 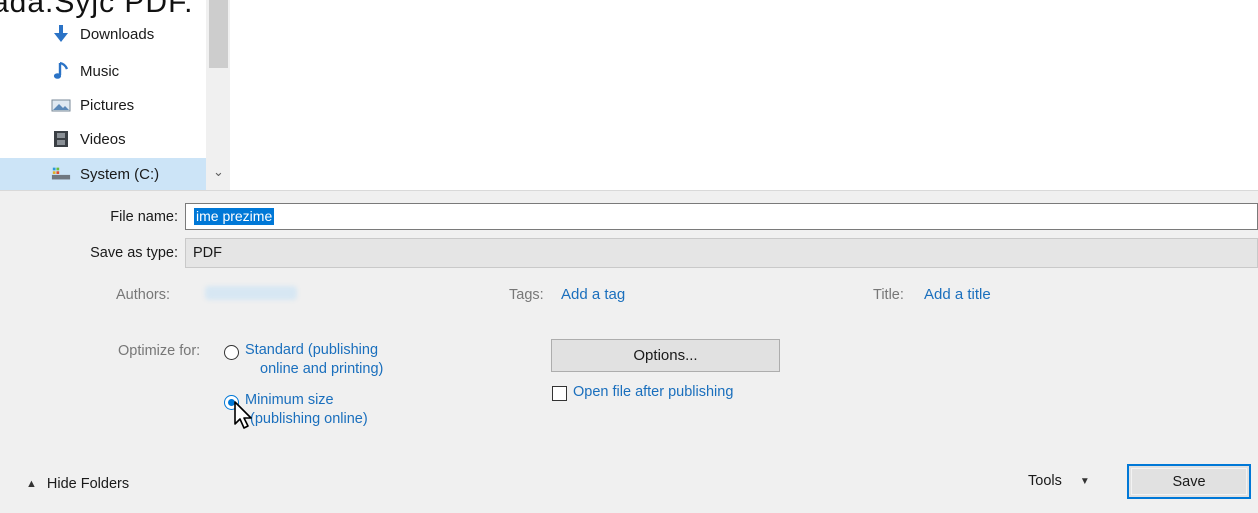 What do you see at coordinates (309, 419) in the screenshot?
I see `radio-minimum-line2: (publishing online)` at bounding box center [309, 419].